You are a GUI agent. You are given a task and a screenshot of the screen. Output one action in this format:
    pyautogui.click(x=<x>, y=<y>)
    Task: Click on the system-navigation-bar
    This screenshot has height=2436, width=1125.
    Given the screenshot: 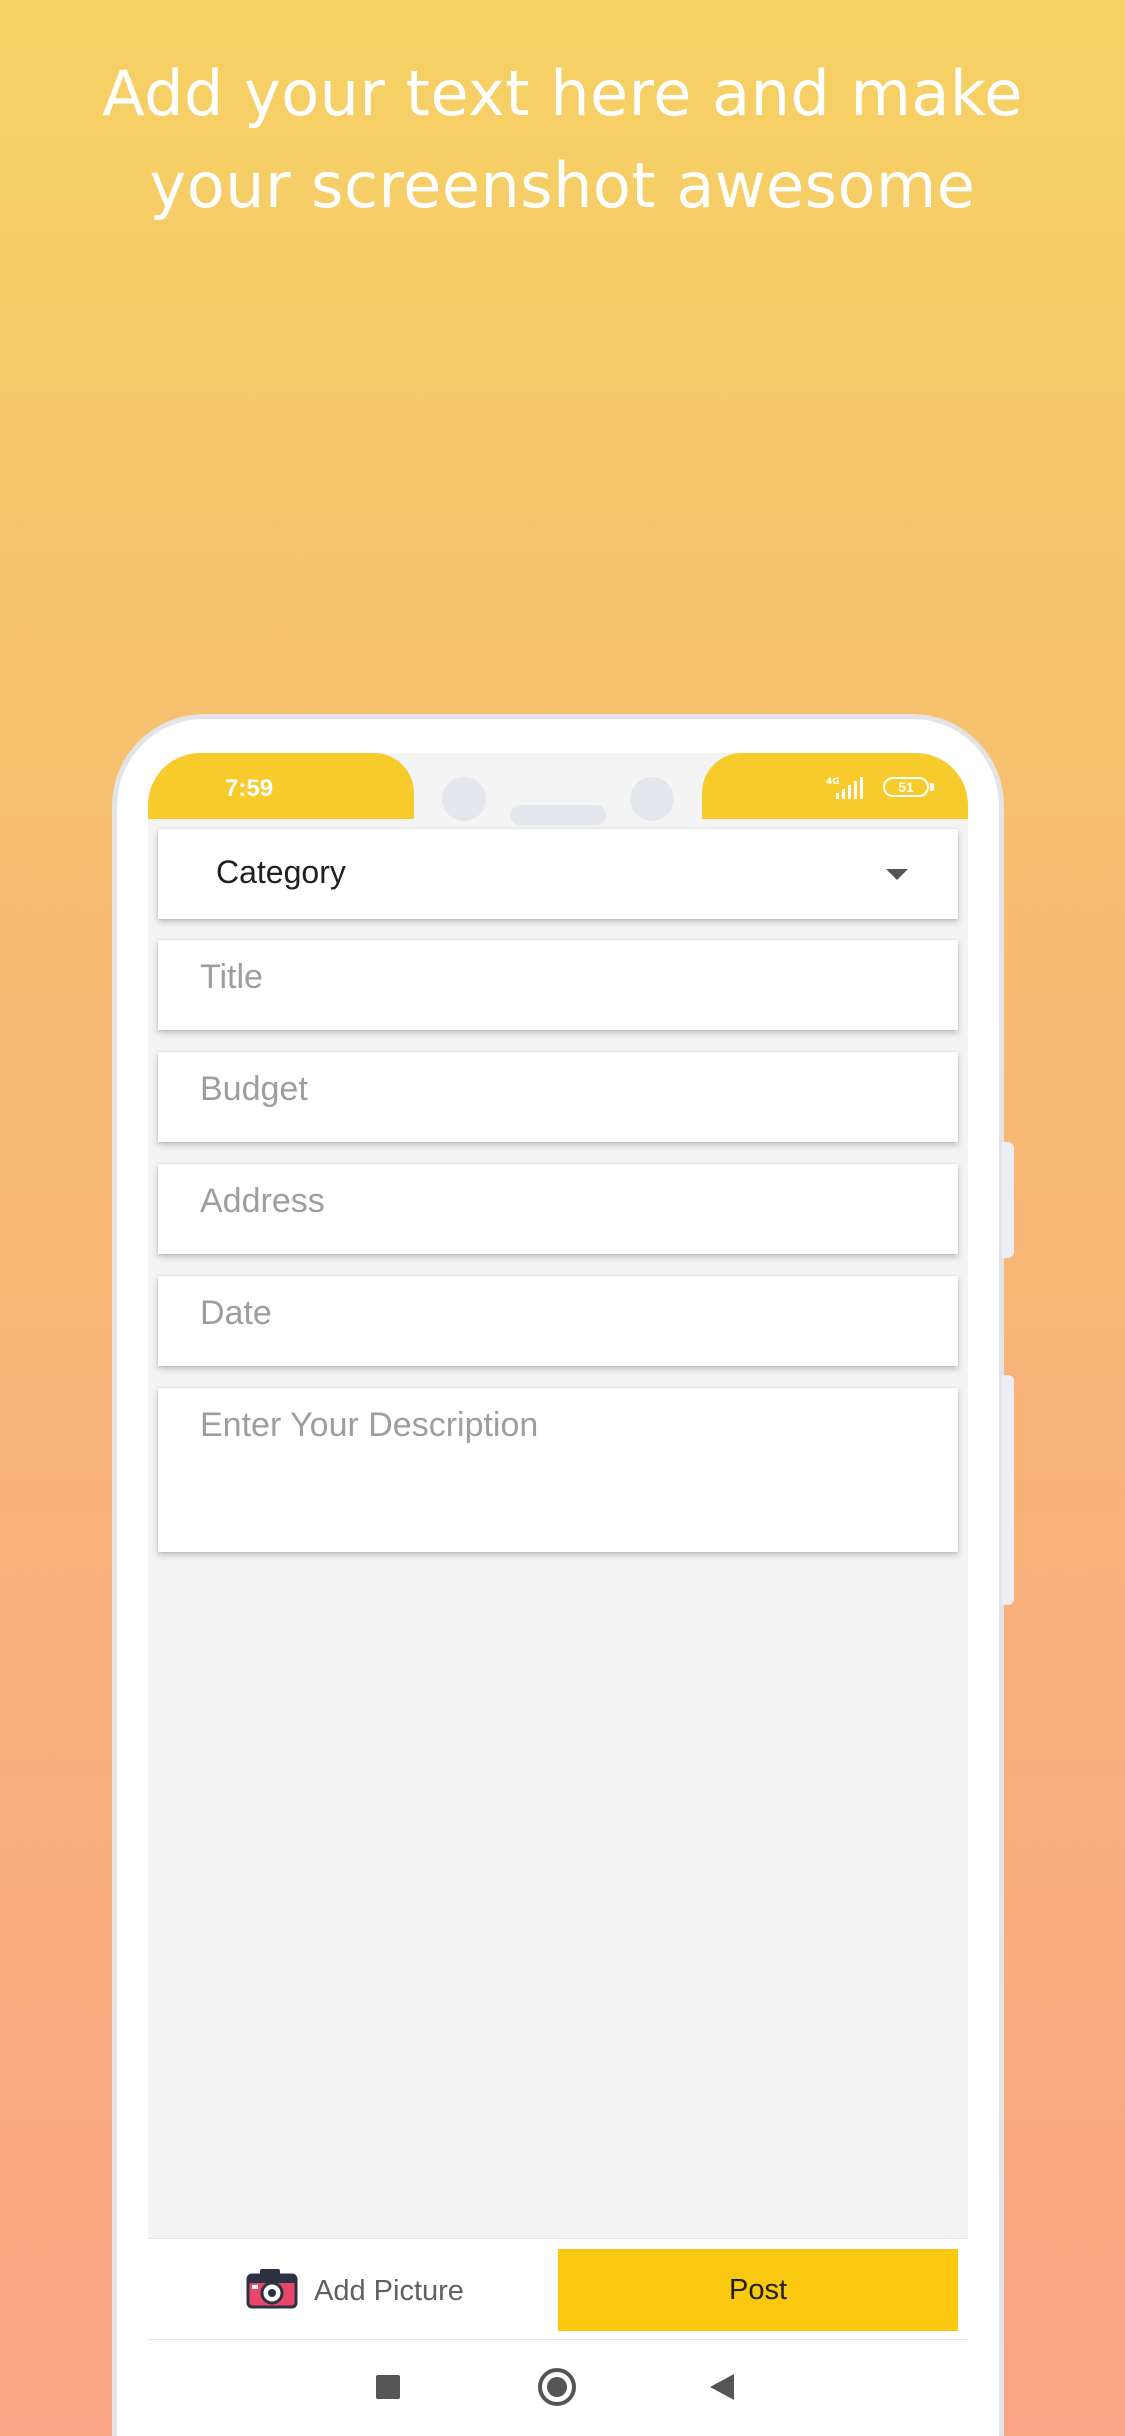 What is the action you would take?
    pyautogui.click(x=558, y=2388)
    